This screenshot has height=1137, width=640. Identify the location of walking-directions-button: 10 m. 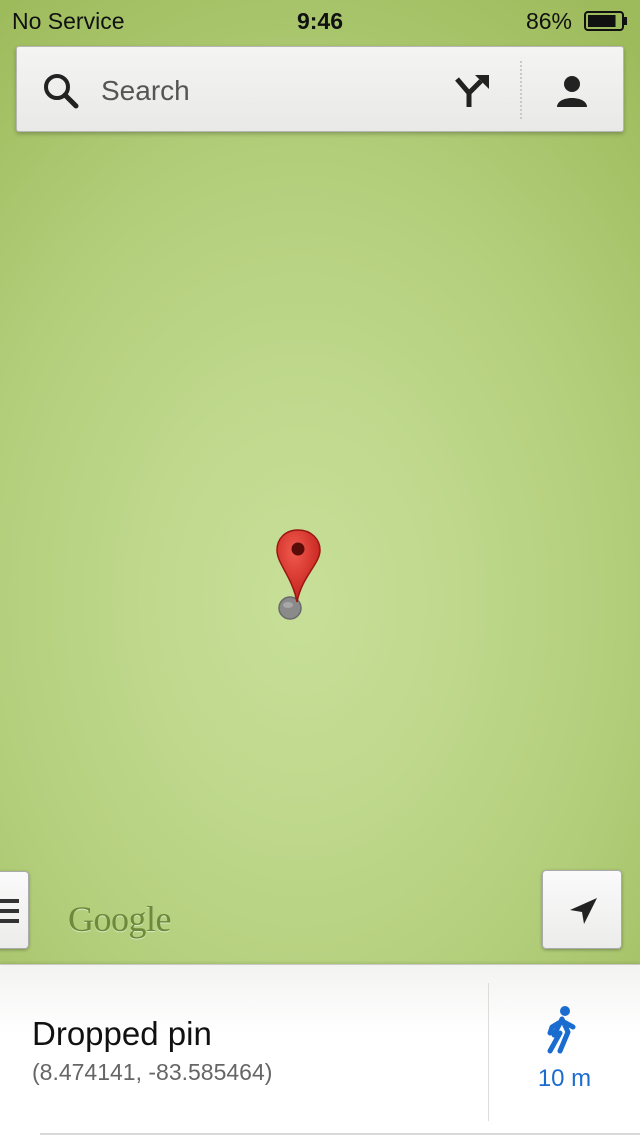
(564, 1051).